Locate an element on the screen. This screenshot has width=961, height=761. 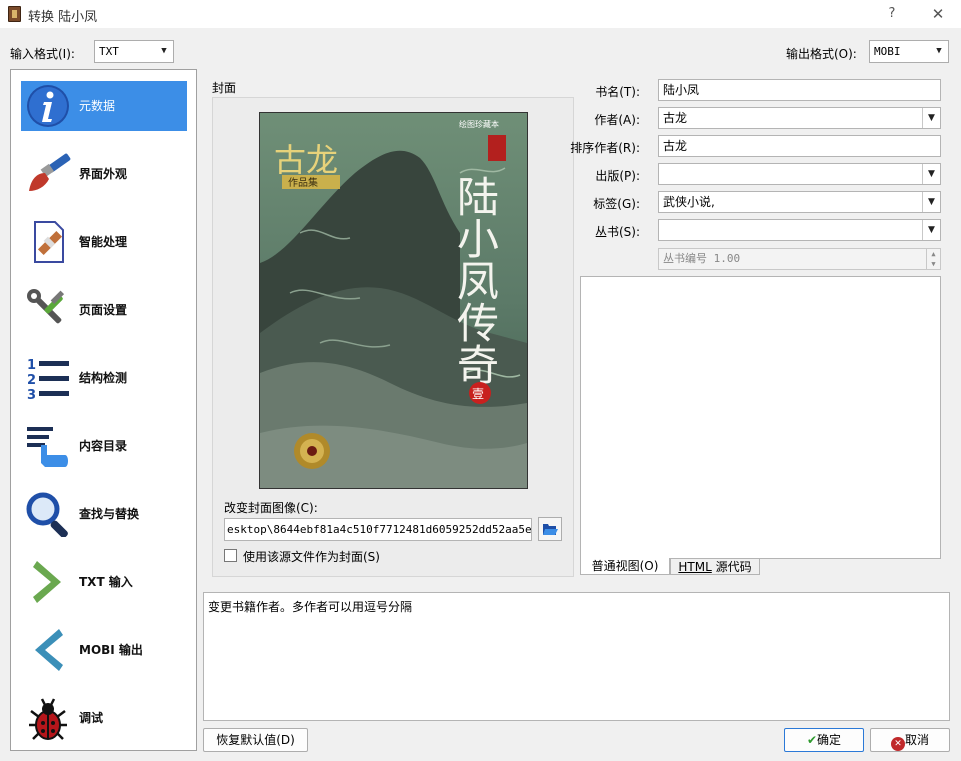
svg-text: 1 is located at coordinates (31, 365).